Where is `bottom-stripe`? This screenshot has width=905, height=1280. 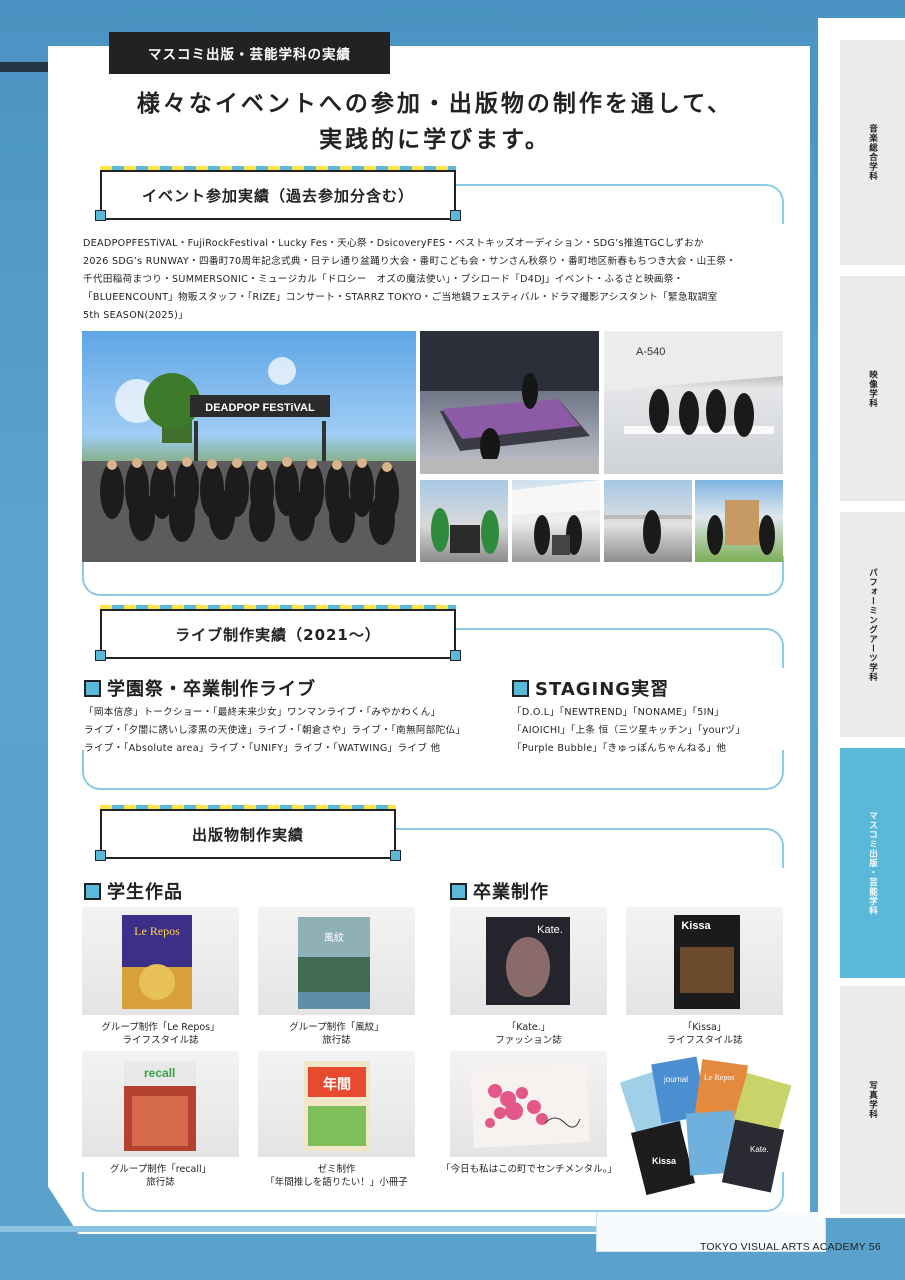
bottom-stripe is located at coordinates (345, 1229).